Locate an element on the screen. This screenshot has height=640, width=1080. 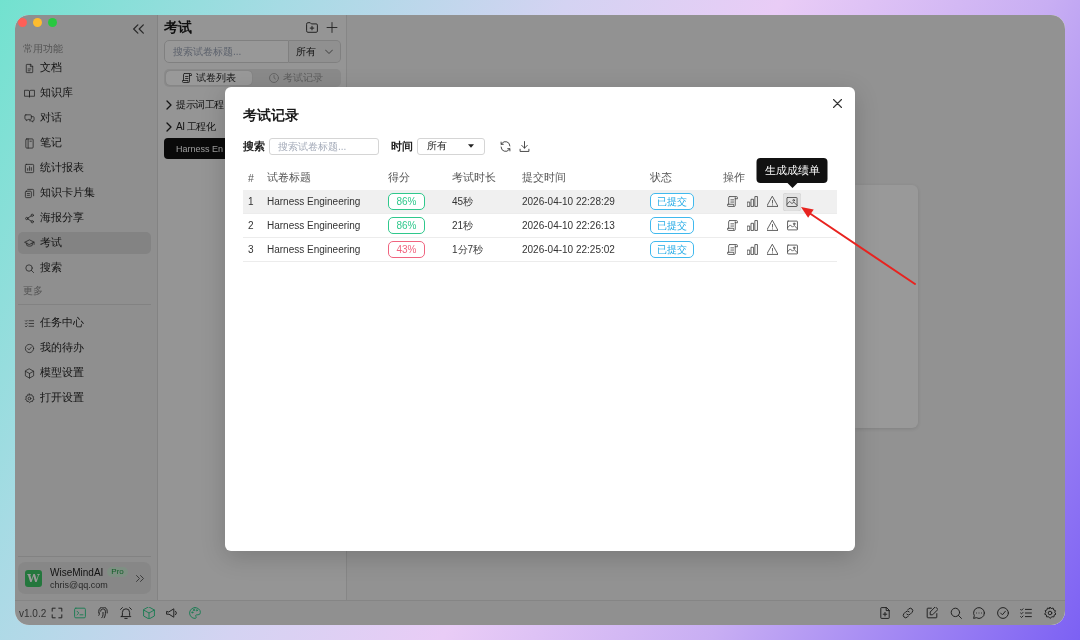
tree-item: 提示词工程 is located at coordinates (194, 104).